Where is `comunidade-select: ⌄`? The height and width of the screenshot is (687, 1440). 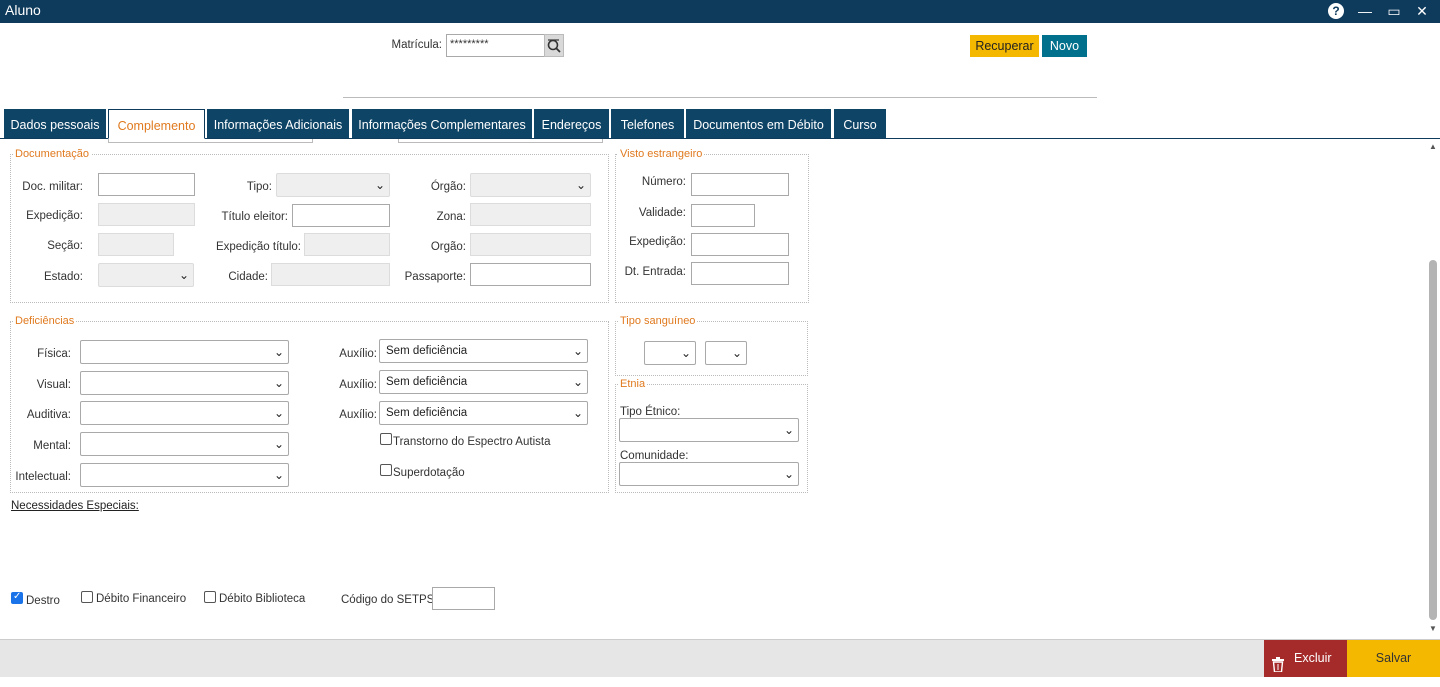 comunidade-select: ⌄ is located at coordinates (709, 474).